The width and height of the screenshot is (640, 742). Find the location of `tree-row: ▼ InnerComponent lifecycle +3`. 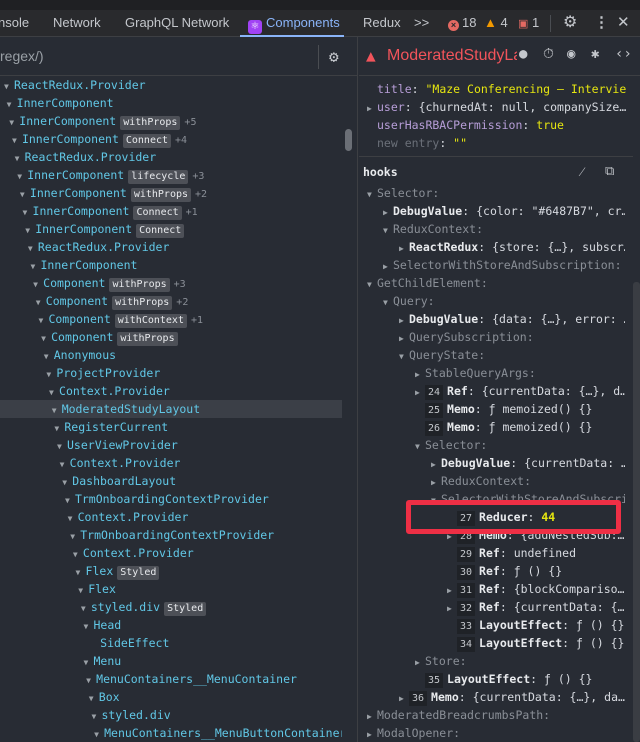

tree-row: ▼ InnerComponent lifecycle +3 is located at coordinates (171, 175).